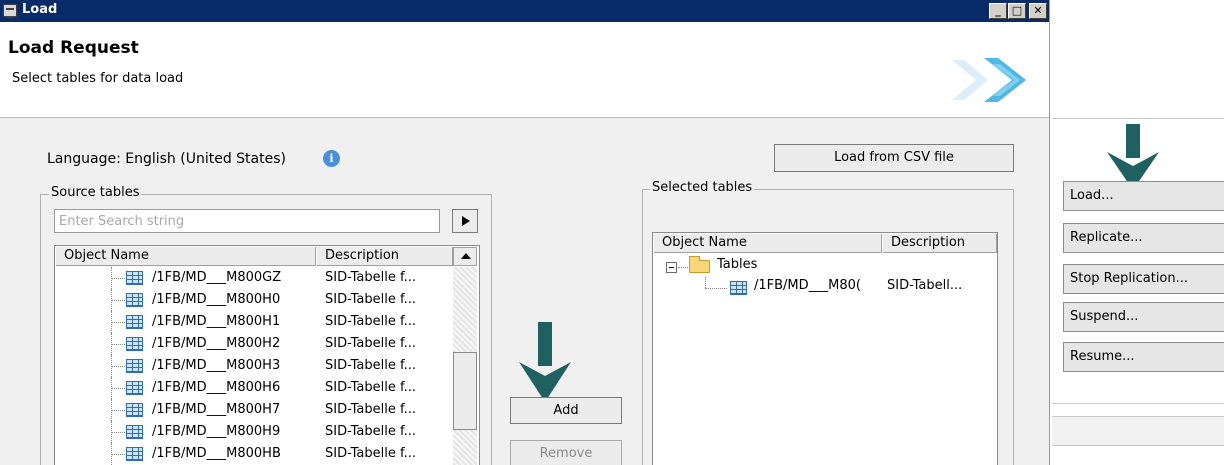  I want to click on object-name: /1FB/MD___M800H2, so click(216, 343).